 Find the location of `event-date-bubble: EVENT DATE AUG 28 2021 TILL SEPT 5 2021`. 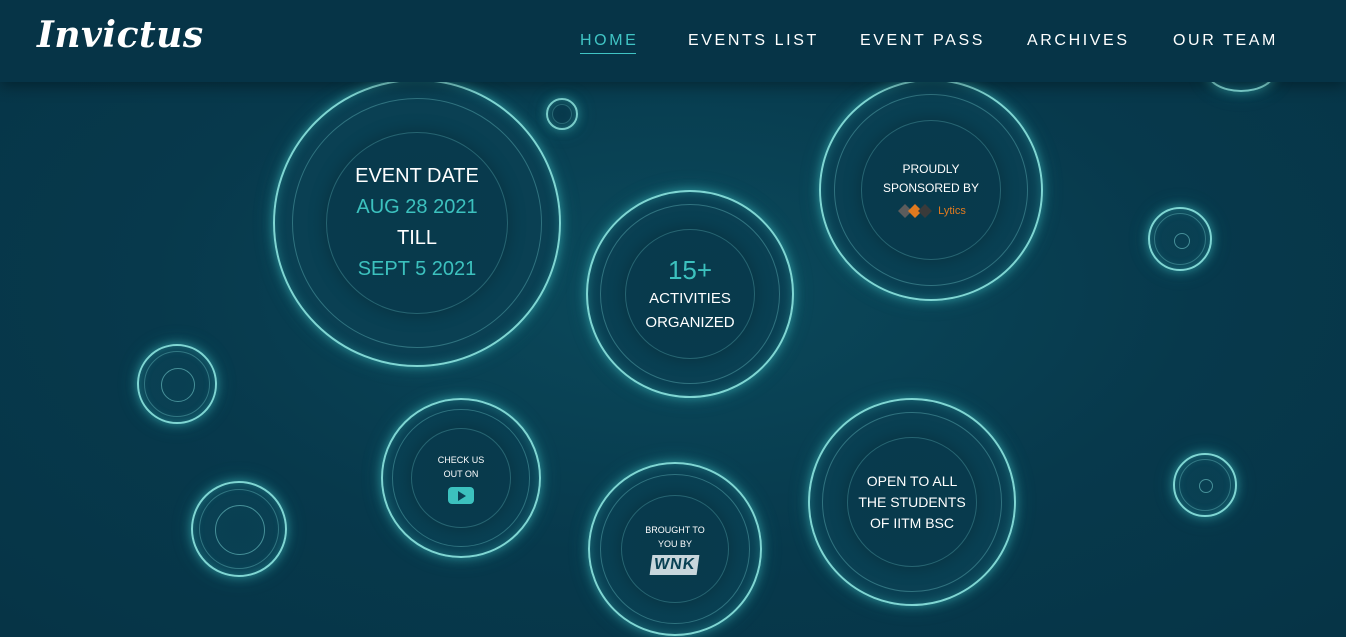

event-date-bubble: EVENT DATE AUG 28 2021 TILL SEPT 5 2021 is located at coordinates (417, 223).